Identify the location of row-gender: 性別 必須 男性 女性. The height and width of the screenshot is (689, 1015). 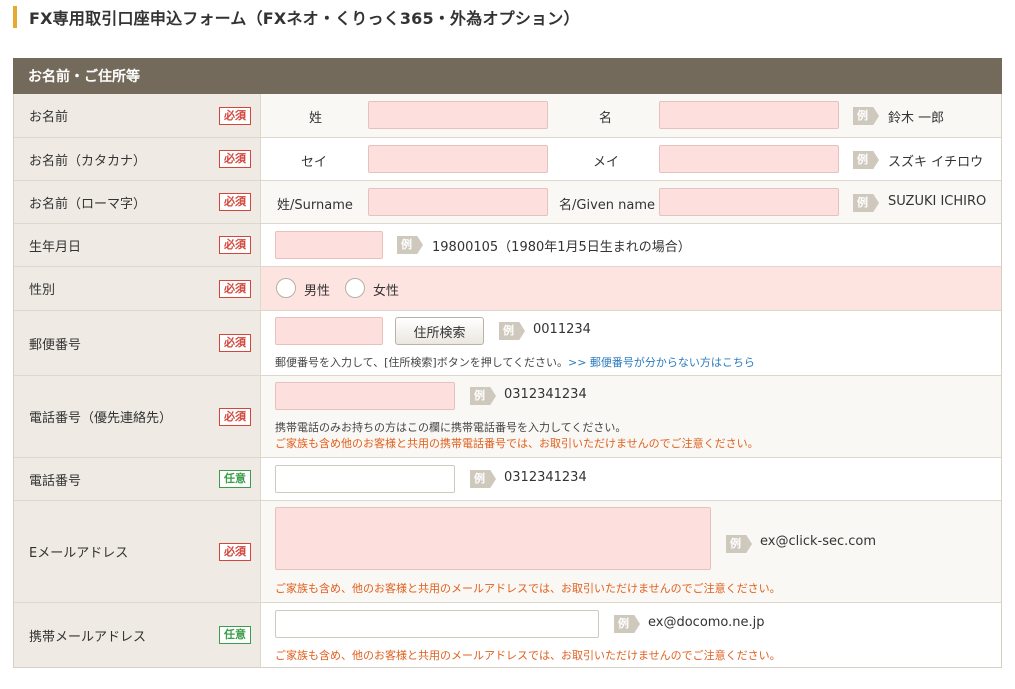
(507, 289).